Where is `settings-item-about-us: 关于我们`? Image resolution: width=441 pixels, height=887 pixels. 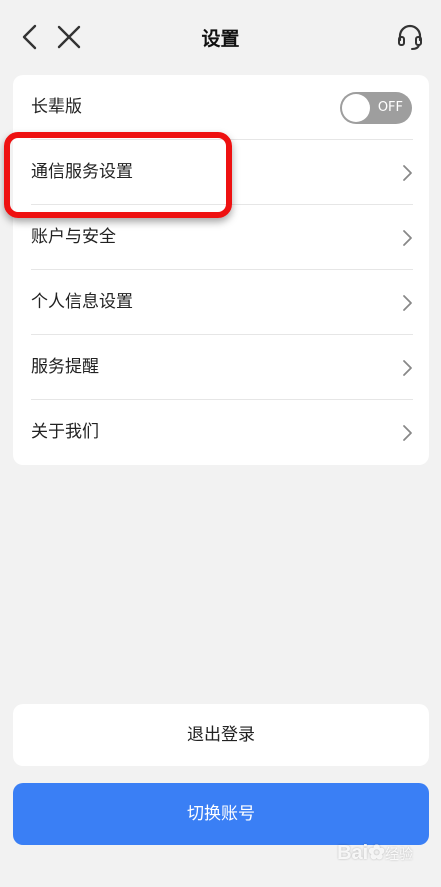 settings-item-about-us: 关于我们 is located at coordinates (221, 432).